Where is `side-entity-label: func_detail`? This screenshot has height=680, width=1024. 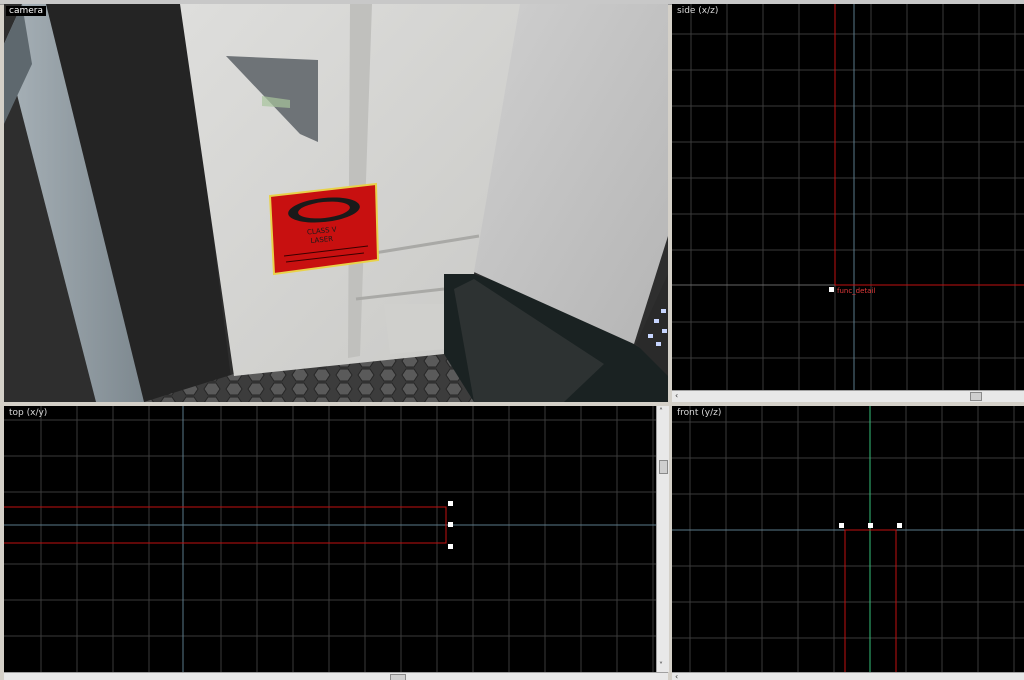
side-entity-label: func_detail is located at coordinates (856, 291).